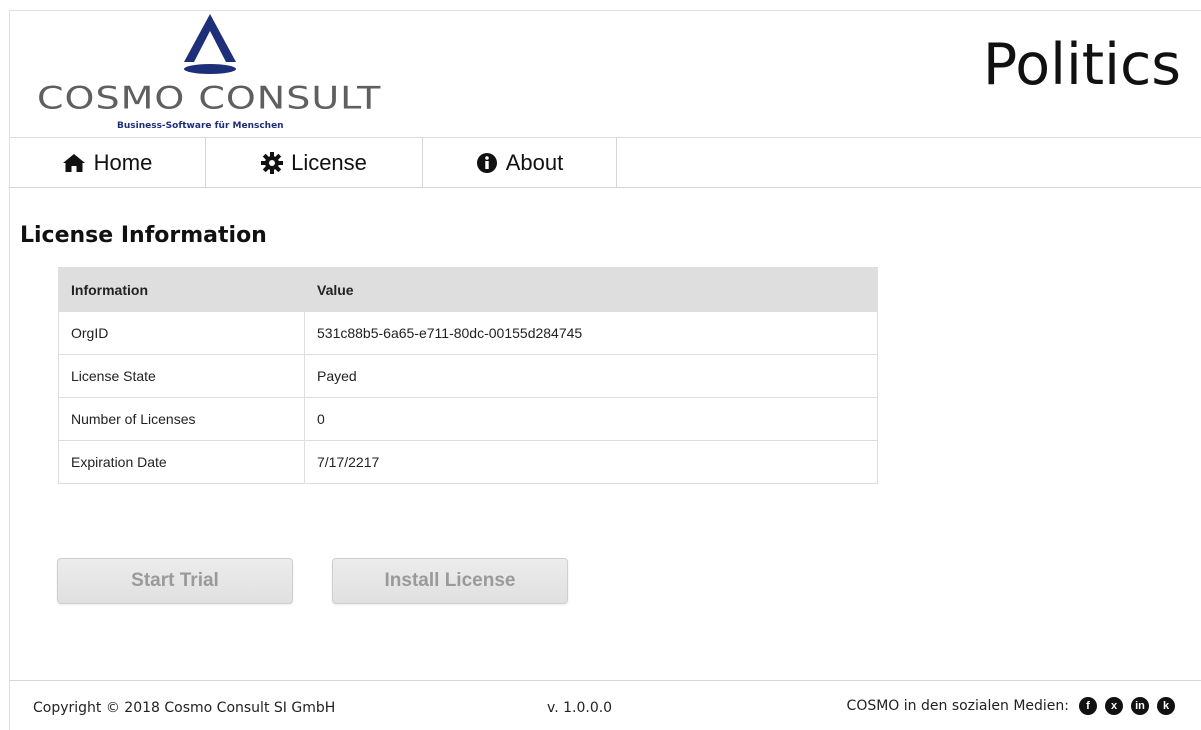 Image resolution: width=1201 pixels, height=730 pixels. I want to click on row-label-license-state: License State, so click(181, 376).